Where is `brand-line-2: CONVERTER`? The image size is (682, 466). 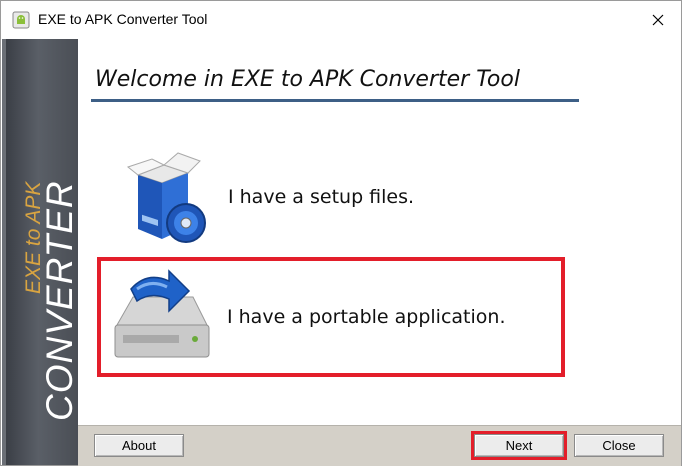
brand-line-2: CONVERTER is located at coordinates (58, 300).